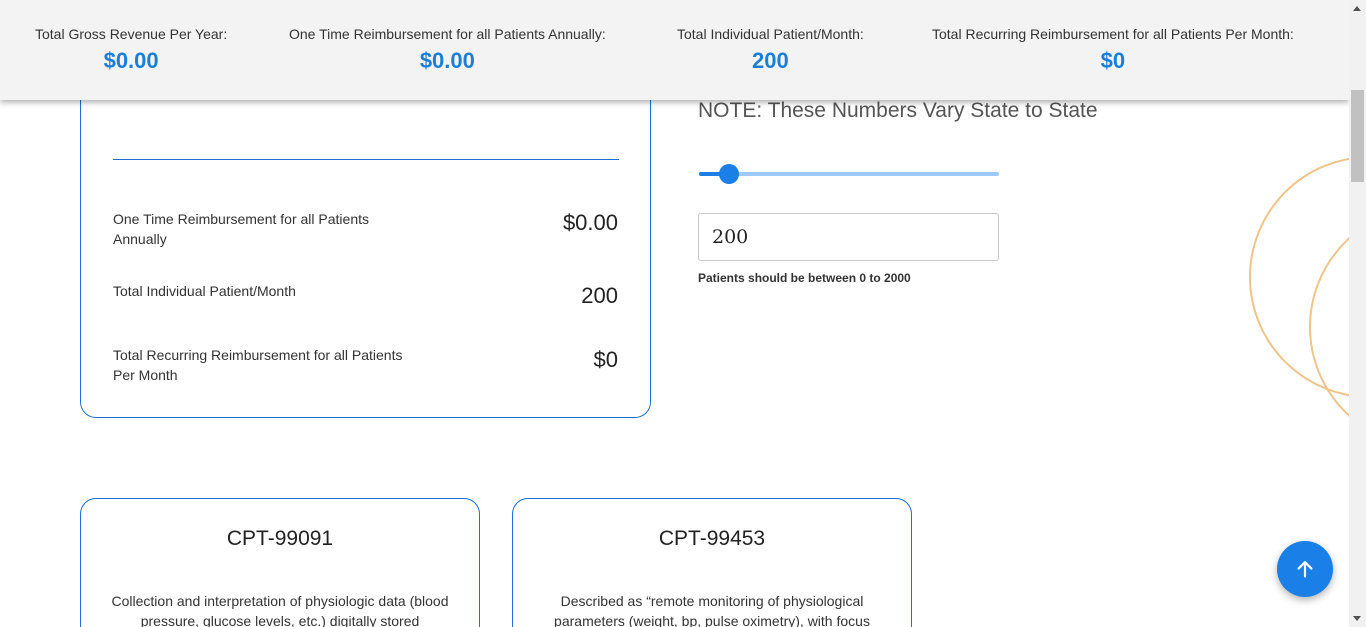  What do you see at coordinates (729, 174) in the screenshot?
I see `slider-thumb` at bounding box center [729, 174].